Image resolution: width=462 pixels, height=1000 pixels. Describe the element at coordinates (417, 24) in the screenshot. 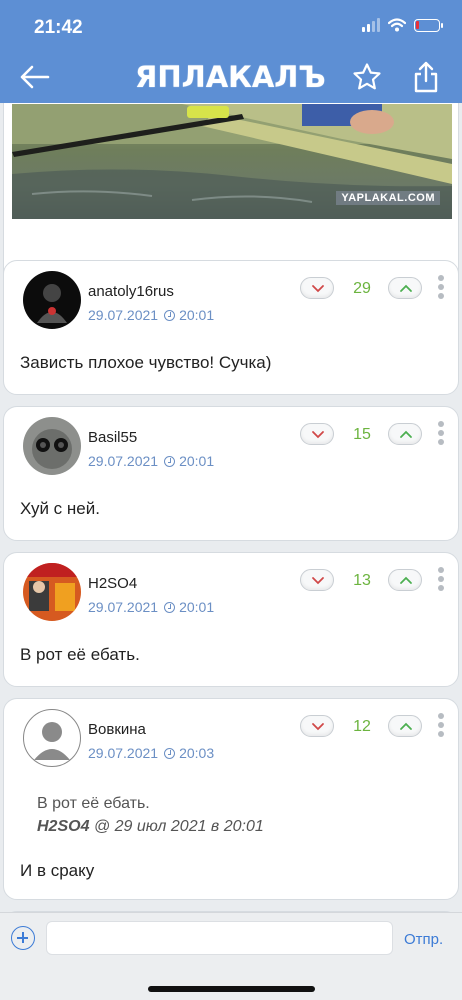

I see `battery-level` at that location.